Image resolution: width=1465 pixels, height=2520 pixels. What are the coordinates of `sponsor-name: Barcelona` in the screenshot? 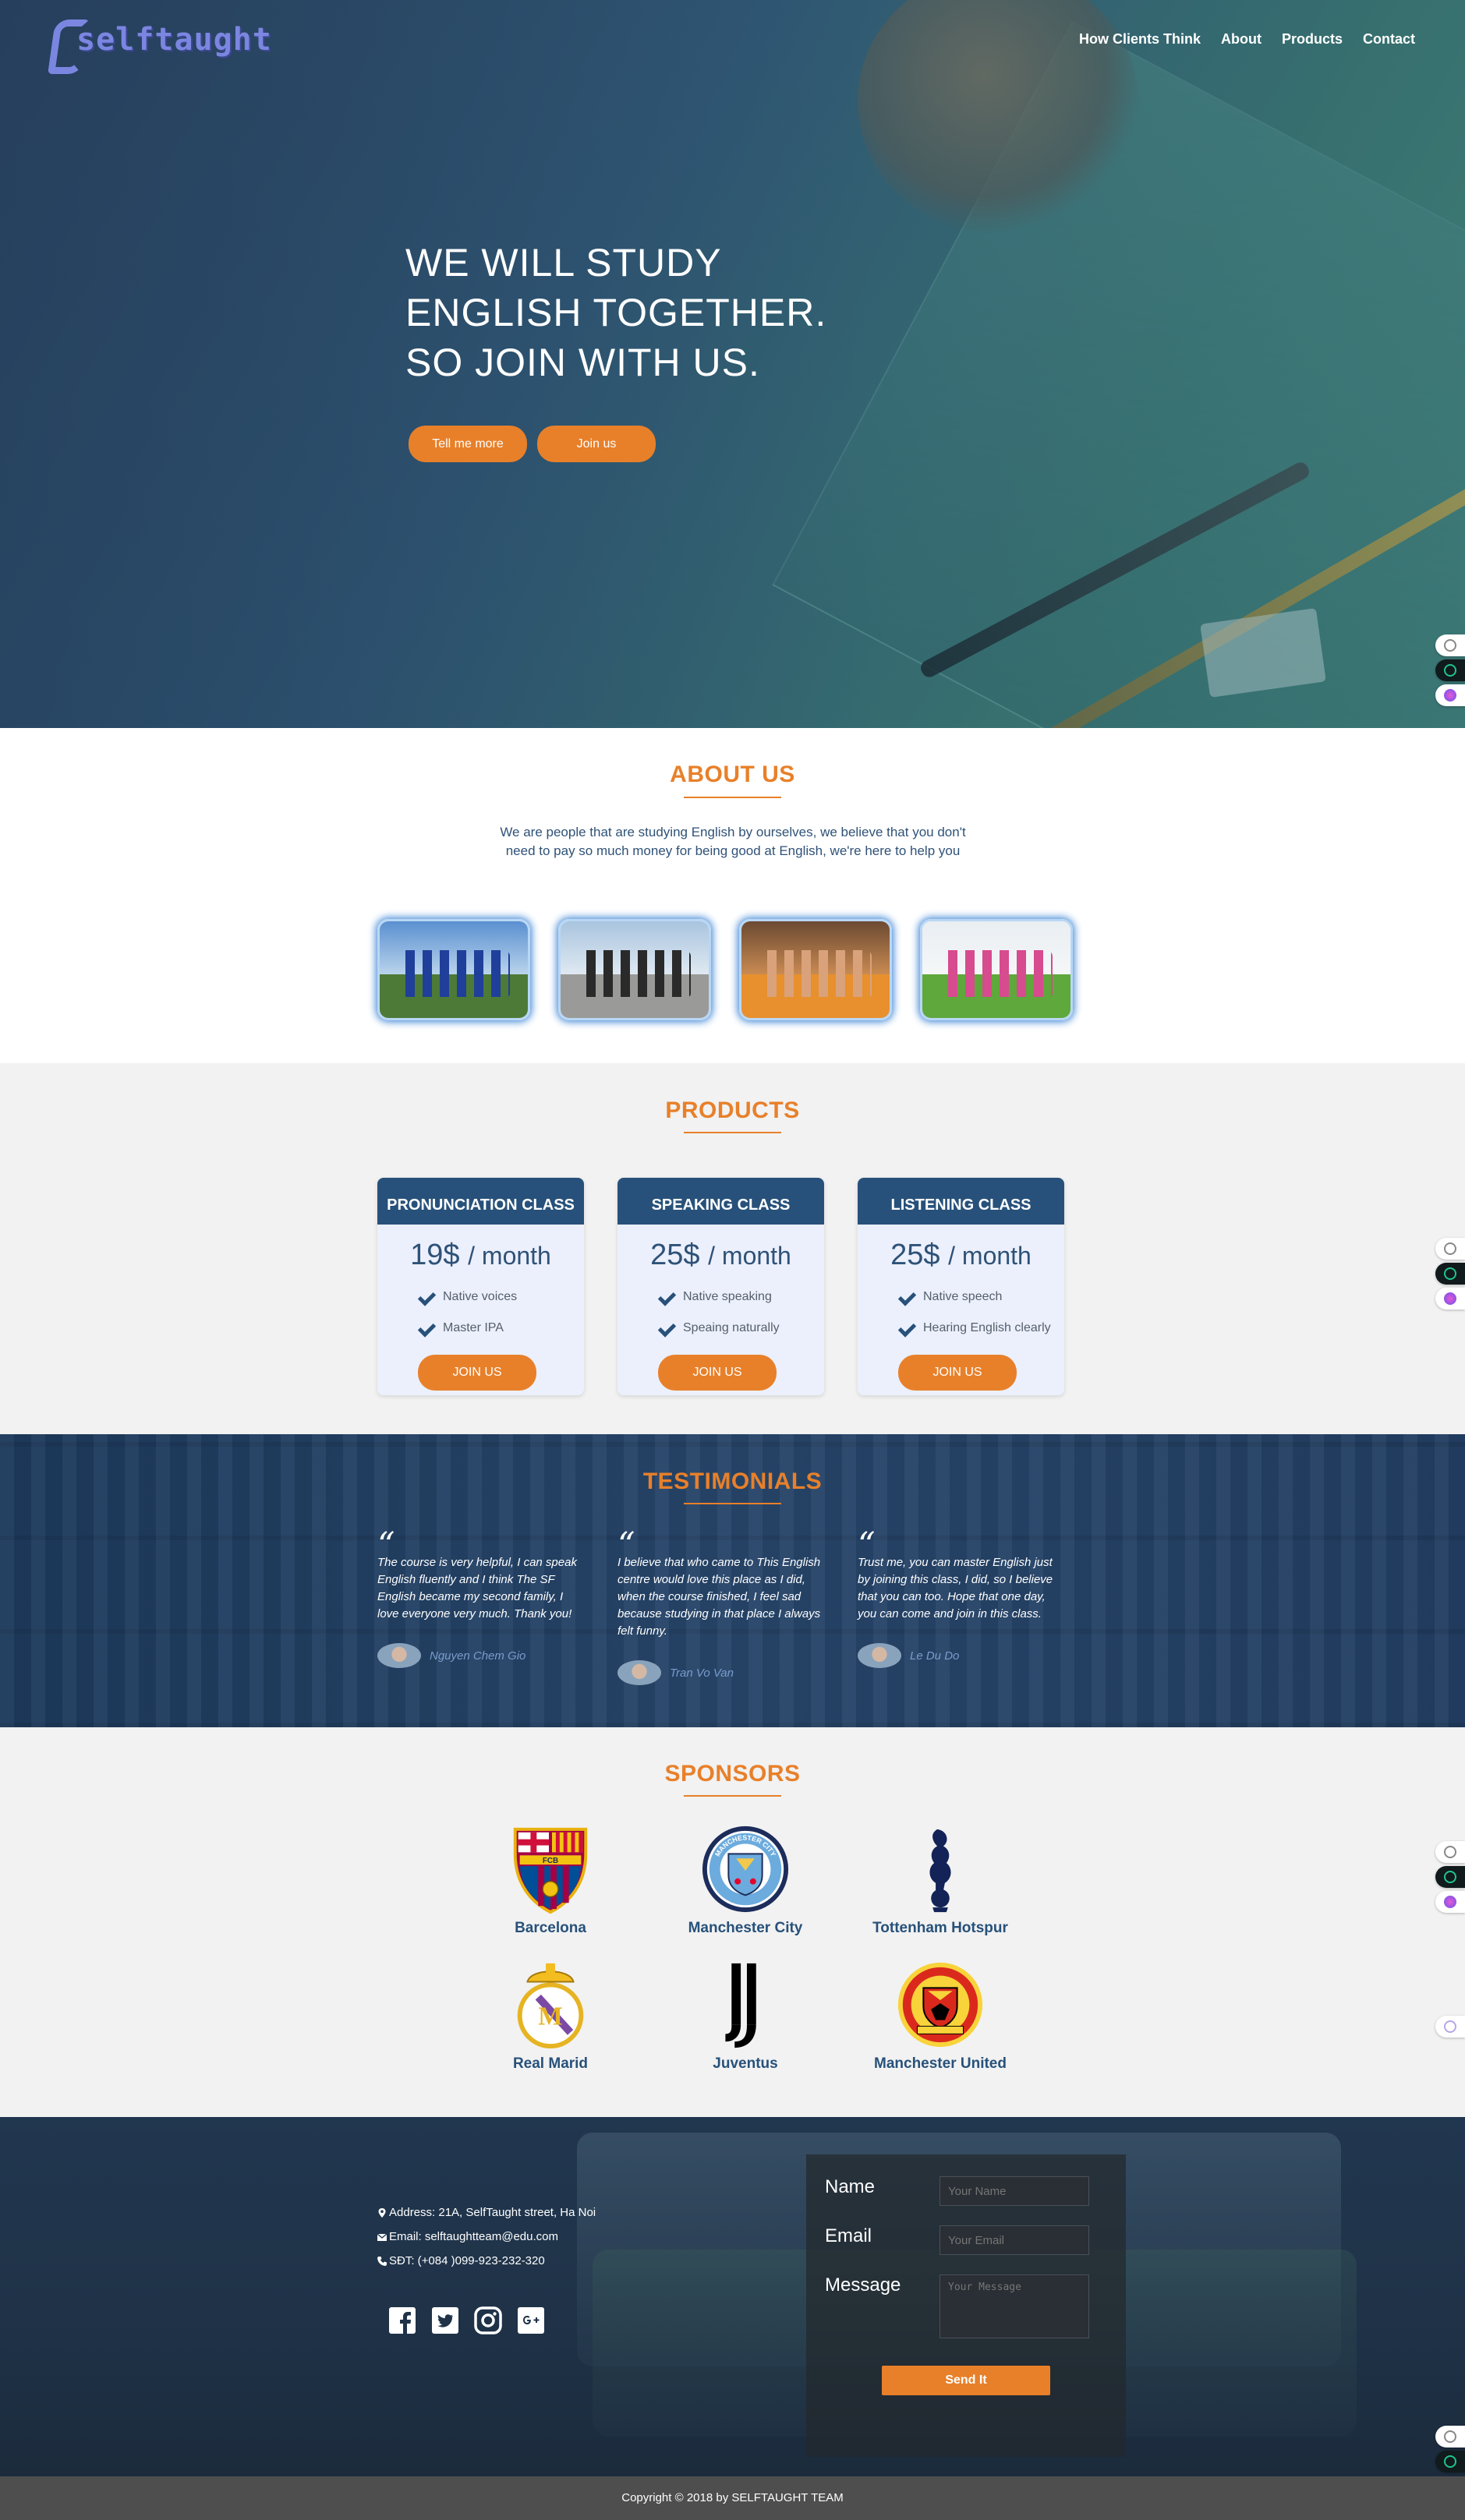 It's located at (550, 1928).